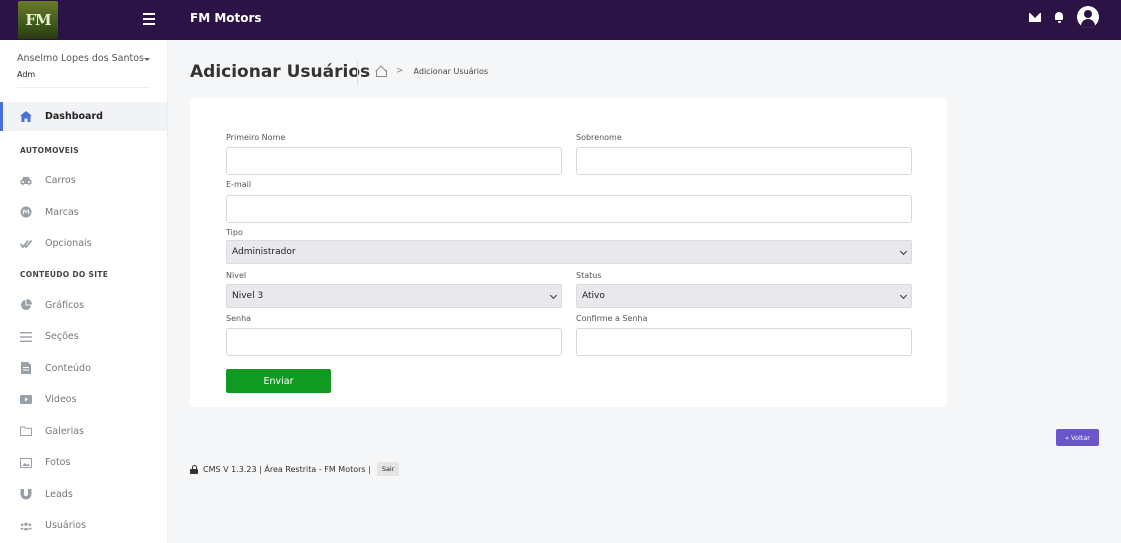  What do you see at coordinates (26, 74) in the screenshot?
I see `profile-role: Adm` at bounding box center [26, 74].